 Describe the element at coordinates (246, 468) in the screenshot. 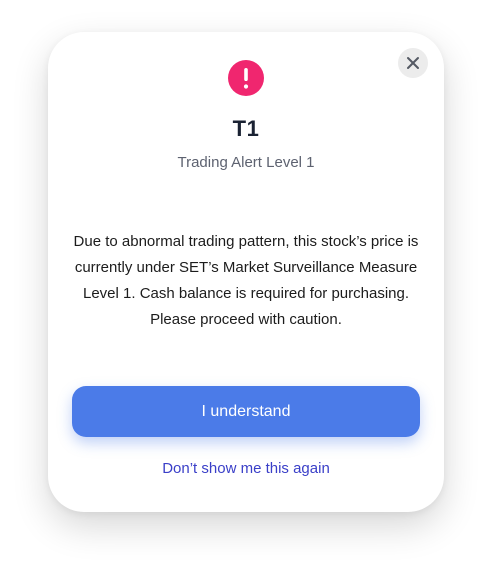

I see `dont-show-again-link: Don’t show me this again` at that location.